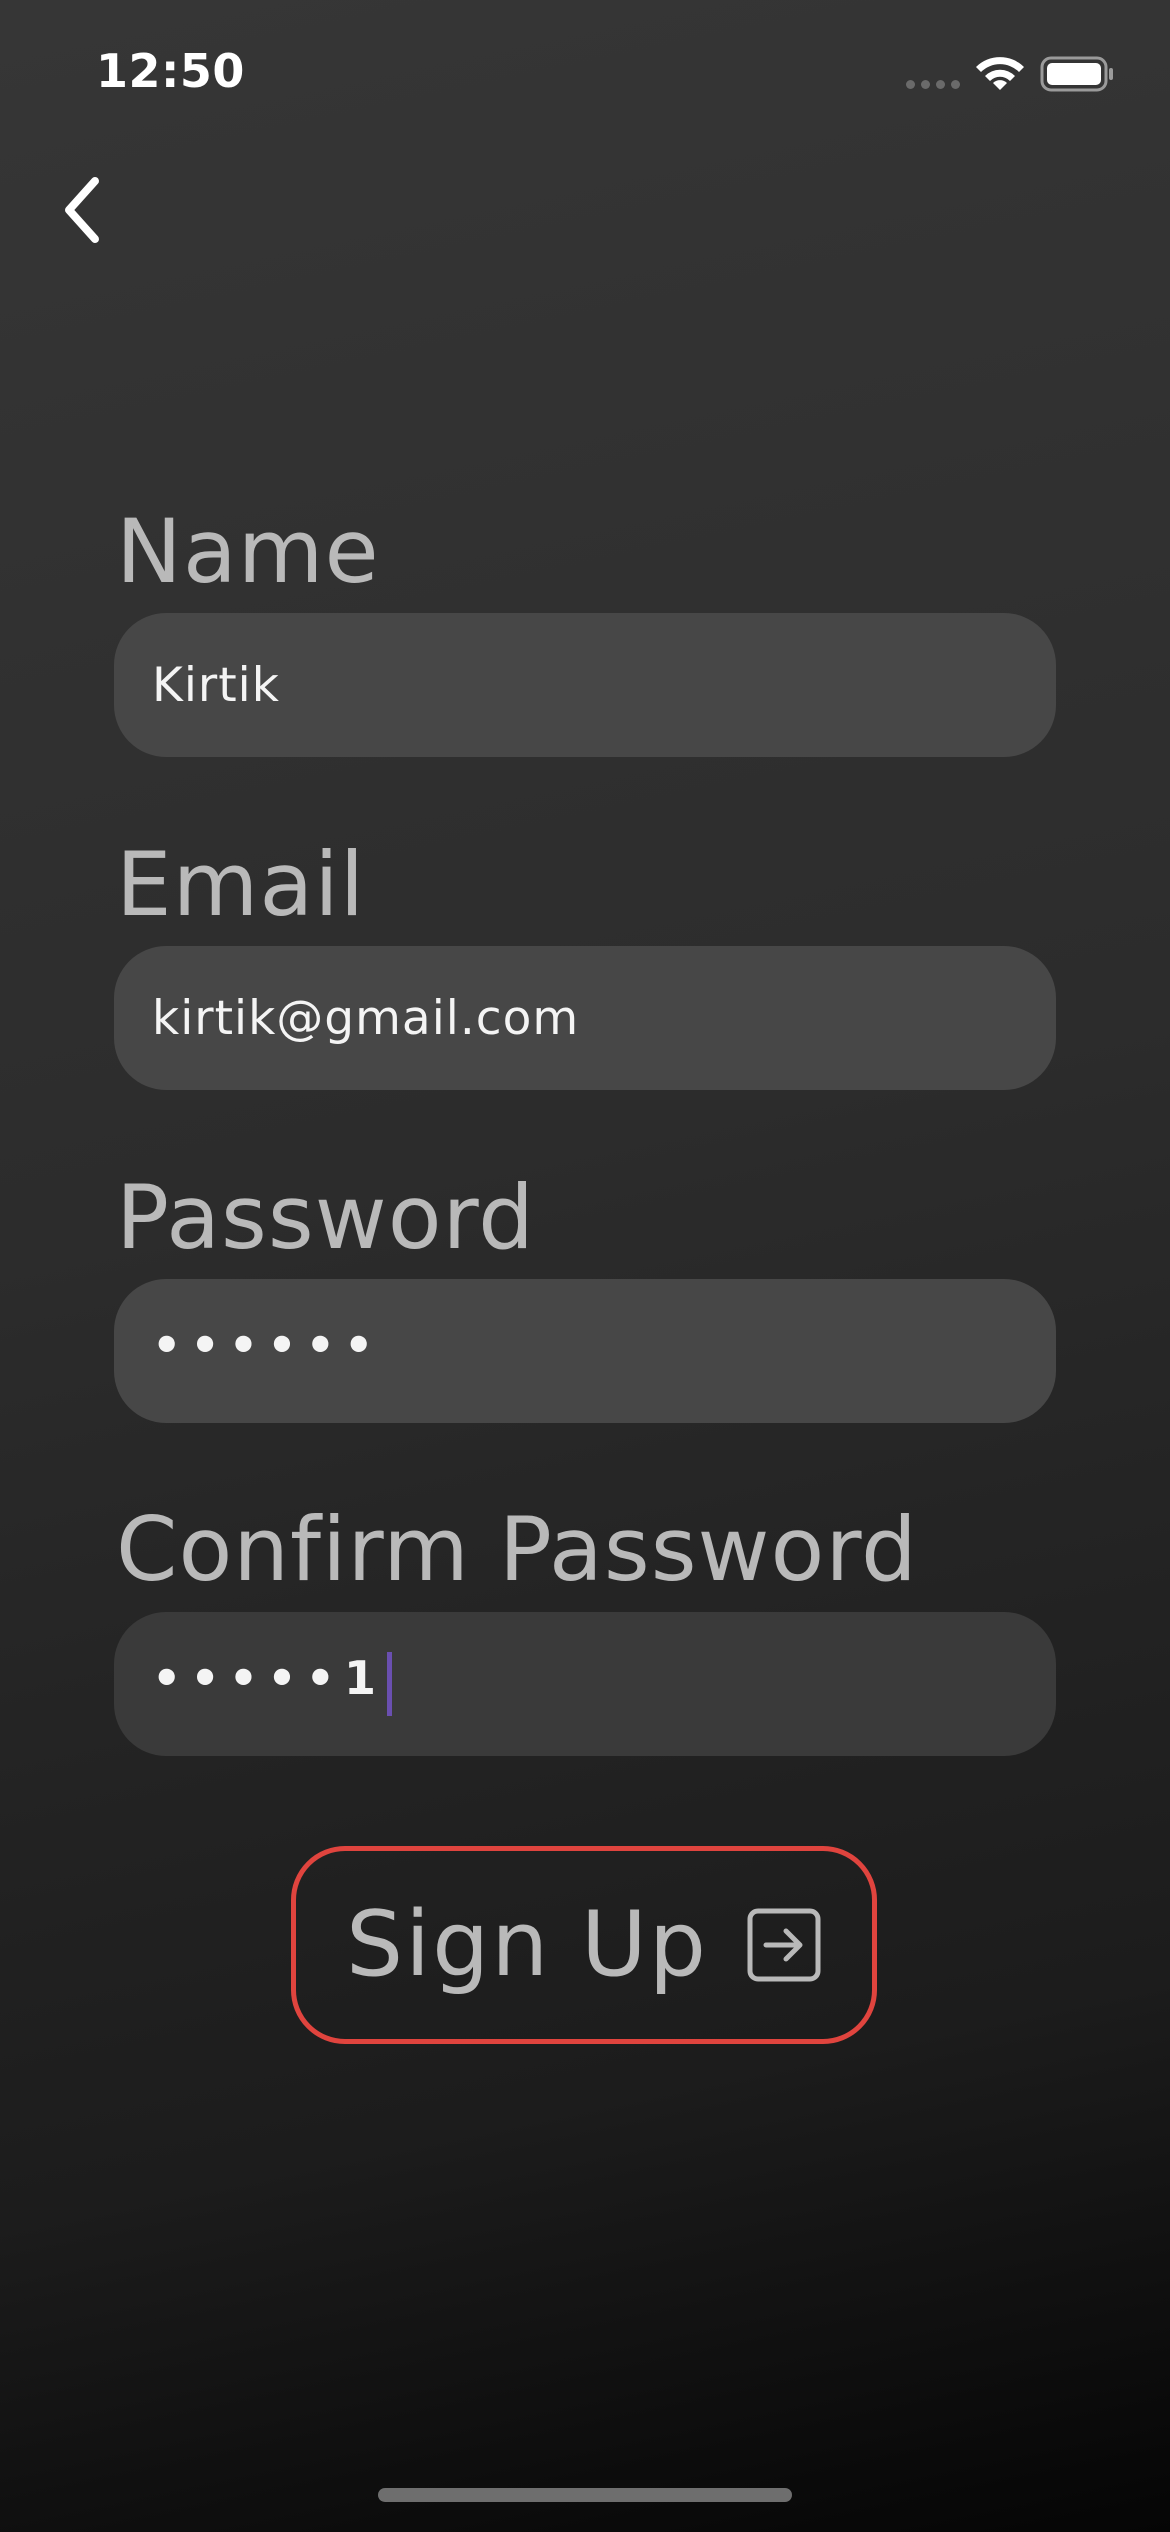 Image resolution: width=1170 pixels, height=2532 pixels. I want to click on confirm-password-field-value: •••••1, so click(269, 1678).